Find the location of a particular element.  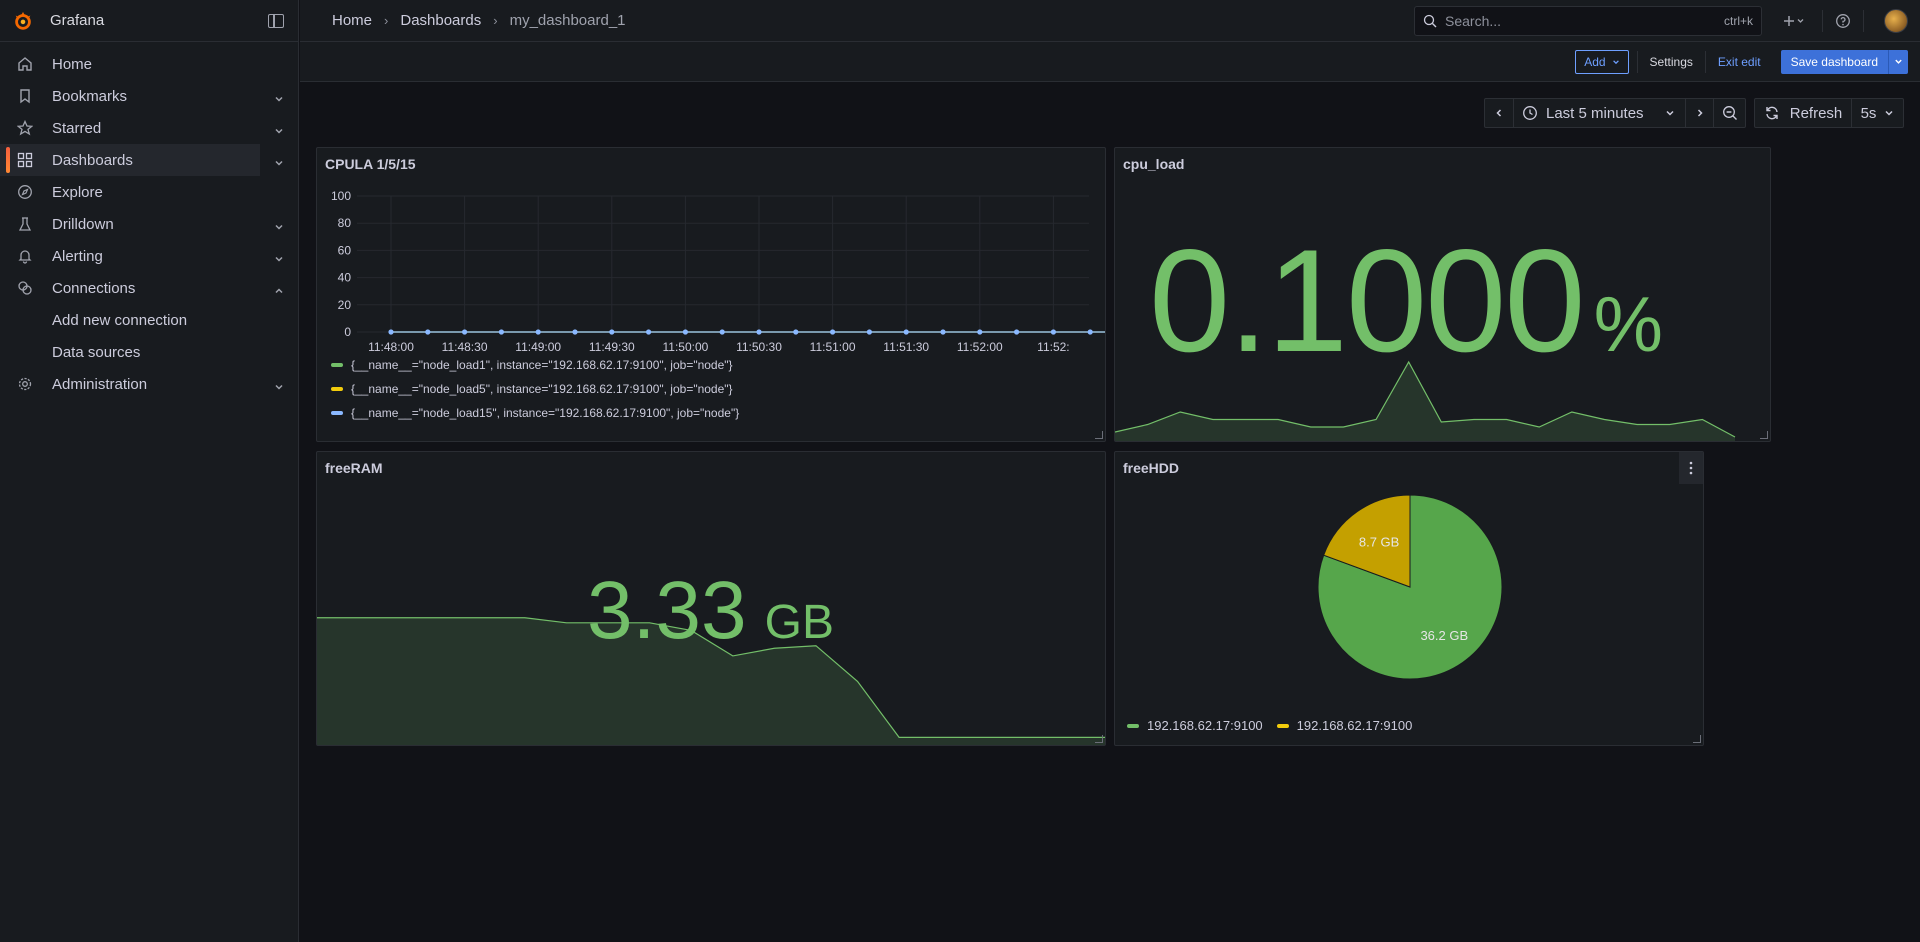

panel-cpu-load: cpu_load 0.1000% is located at coordinates (1442, 294).